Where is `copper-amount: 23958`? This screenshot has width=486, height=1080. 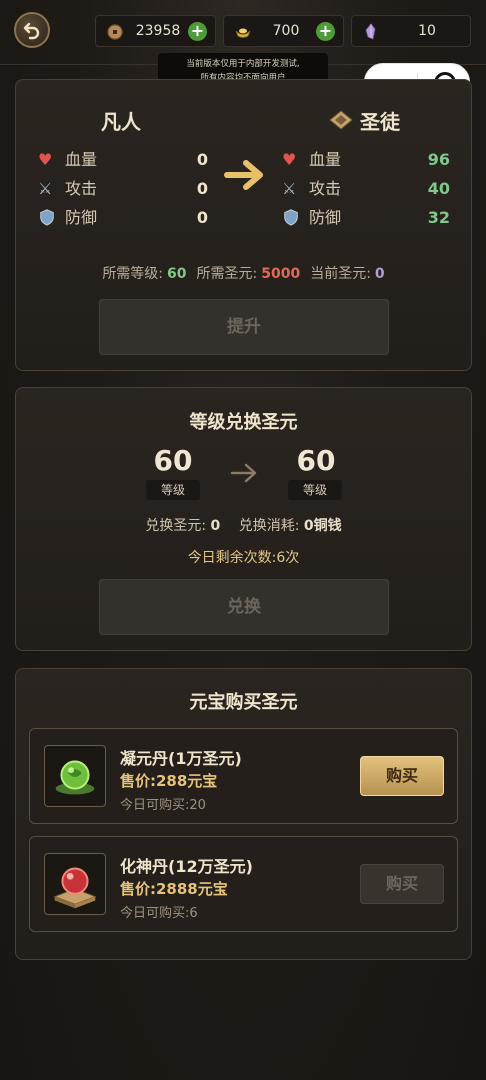 copper-amount: 23958 is located at coordinates (158, 31).